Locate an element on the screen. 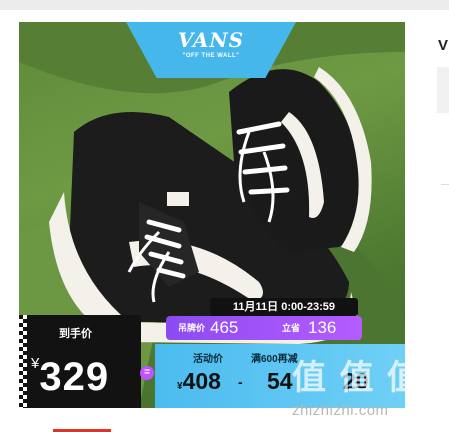  top-bar is located at coordinates (224, 5).